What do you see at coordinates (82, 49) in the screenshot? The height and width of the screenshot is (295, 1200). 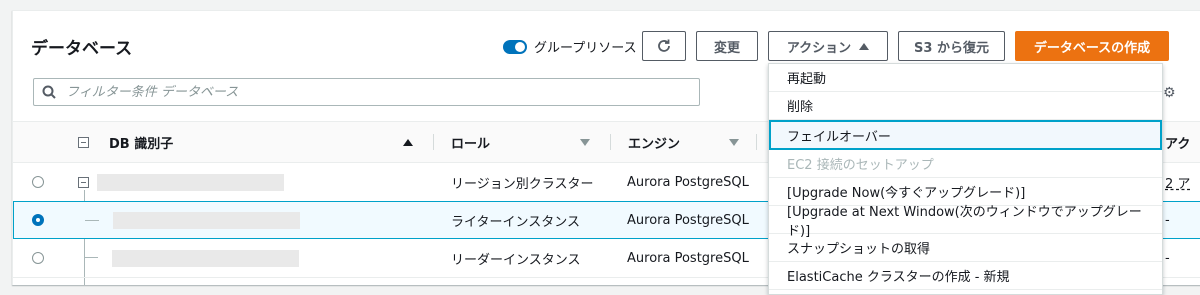 I see `page-title: データベース` at bounding box center [82, 49].